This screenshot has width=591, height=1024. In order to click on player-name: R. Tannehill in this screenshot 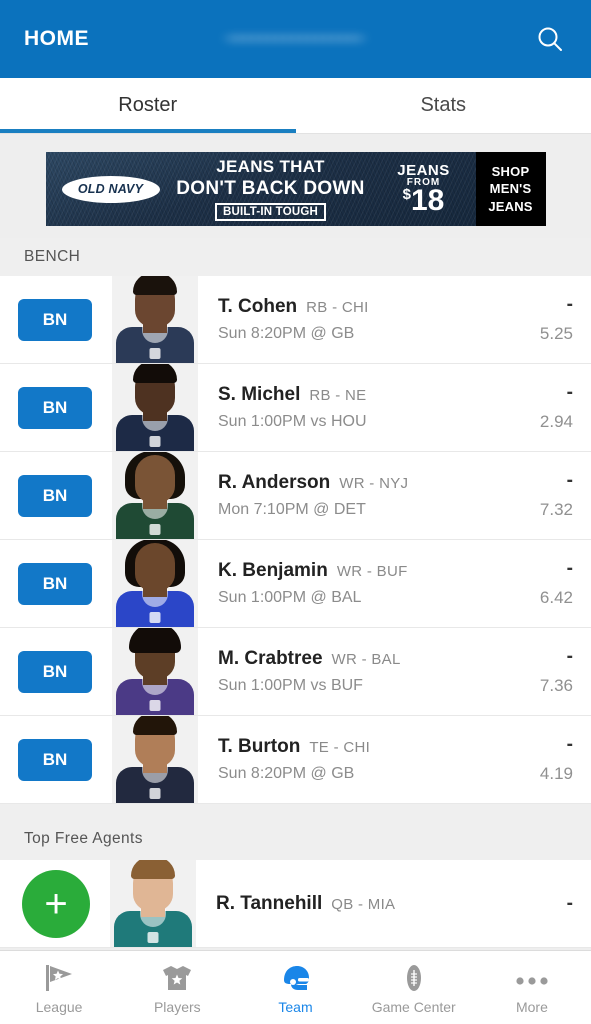, I will do `click(269, 903)`.